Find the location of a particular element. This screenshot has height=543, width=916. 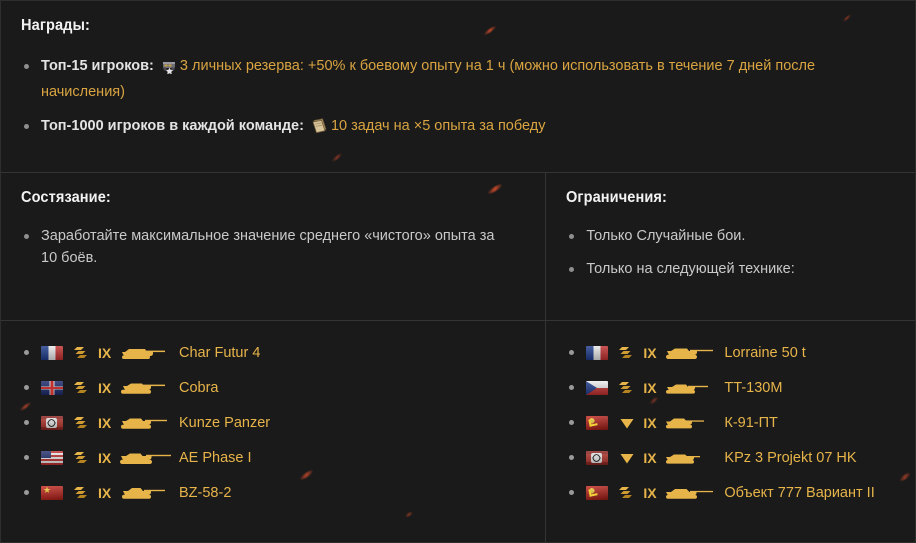

booklet-icon is located at coordinates (320, 129).